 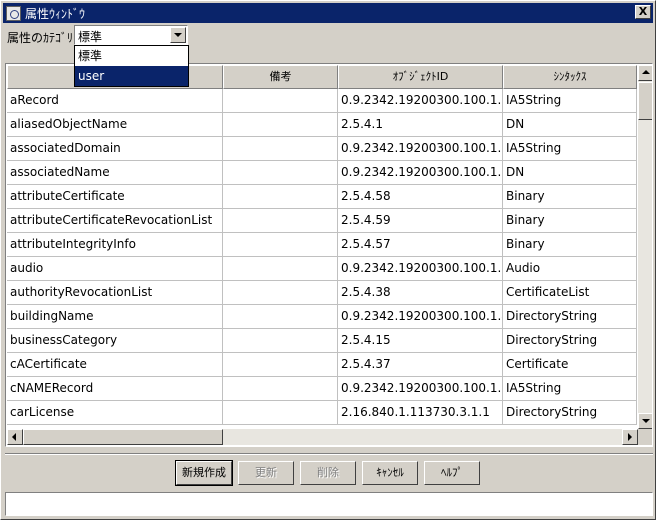 What do you see at coordinates (123, 437) in the screenshot?
I see `horizontal-scroll-thumb` at bounding box center [123, 437].